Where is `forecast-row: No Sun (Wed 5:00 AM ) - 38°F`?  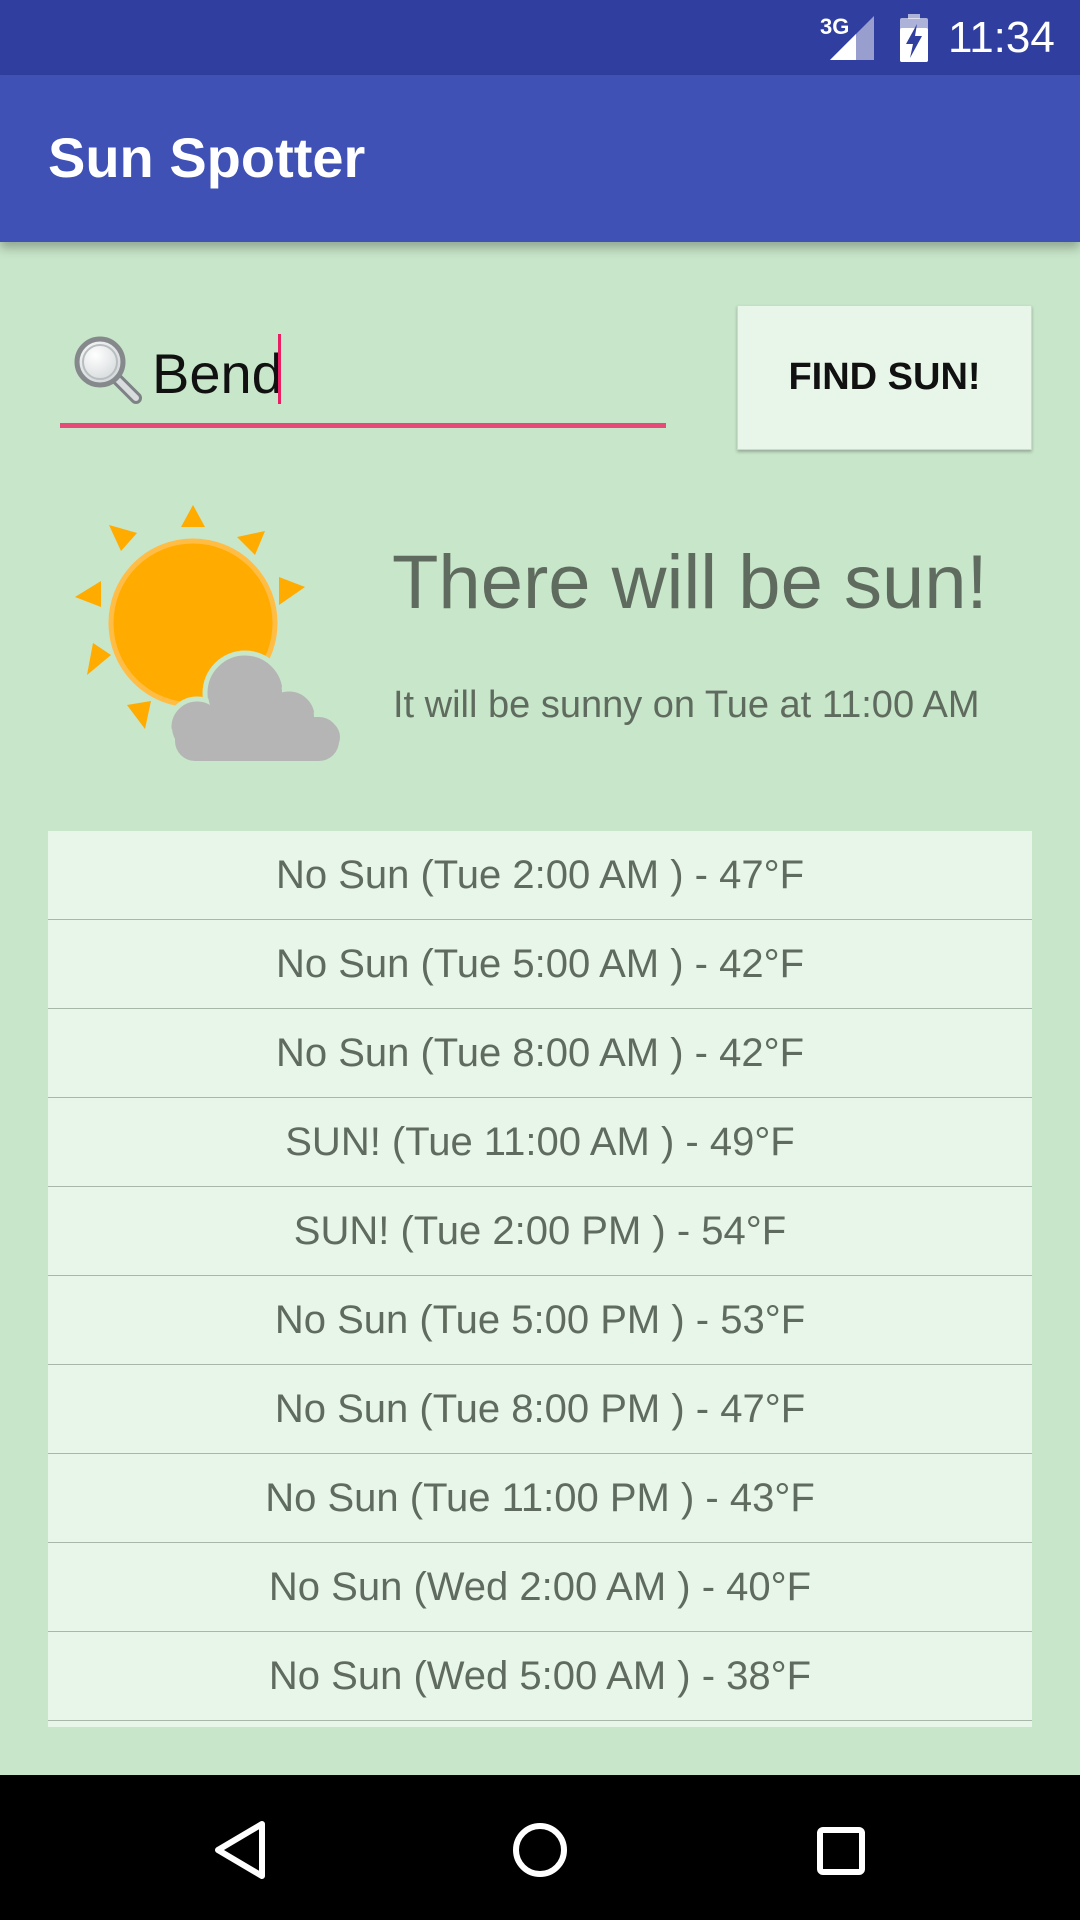 forecast-row: No Sun (Wed 5:00 AM ) - 38°F is located at coordinates (540, 1676).